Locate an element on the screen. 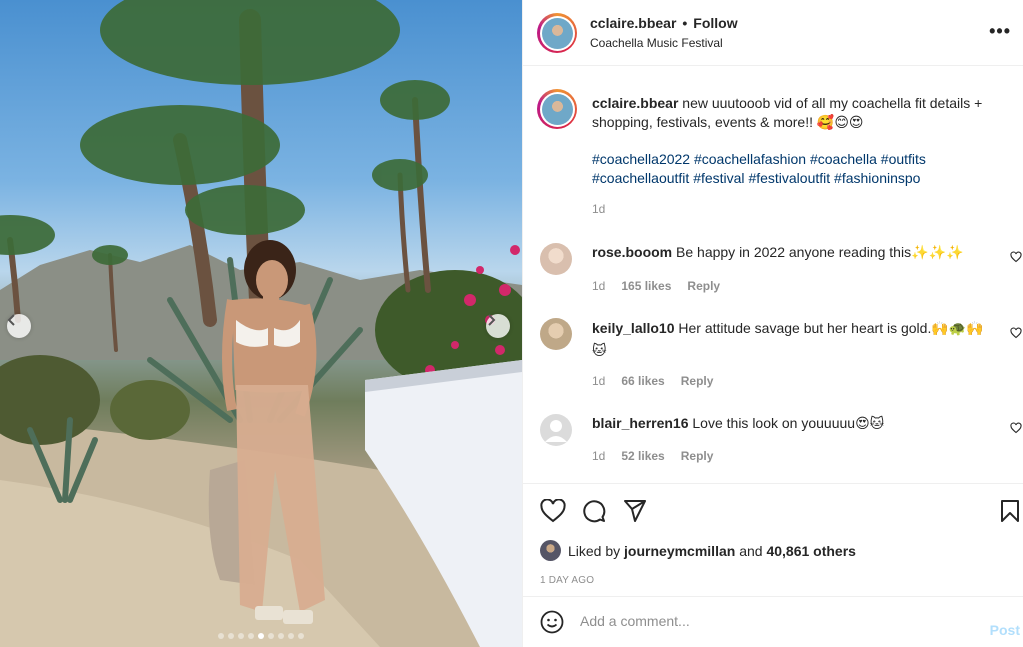 This screenshot has height=647, width=1023. post-comment-button: Post is located at coordinates (1005, 630).